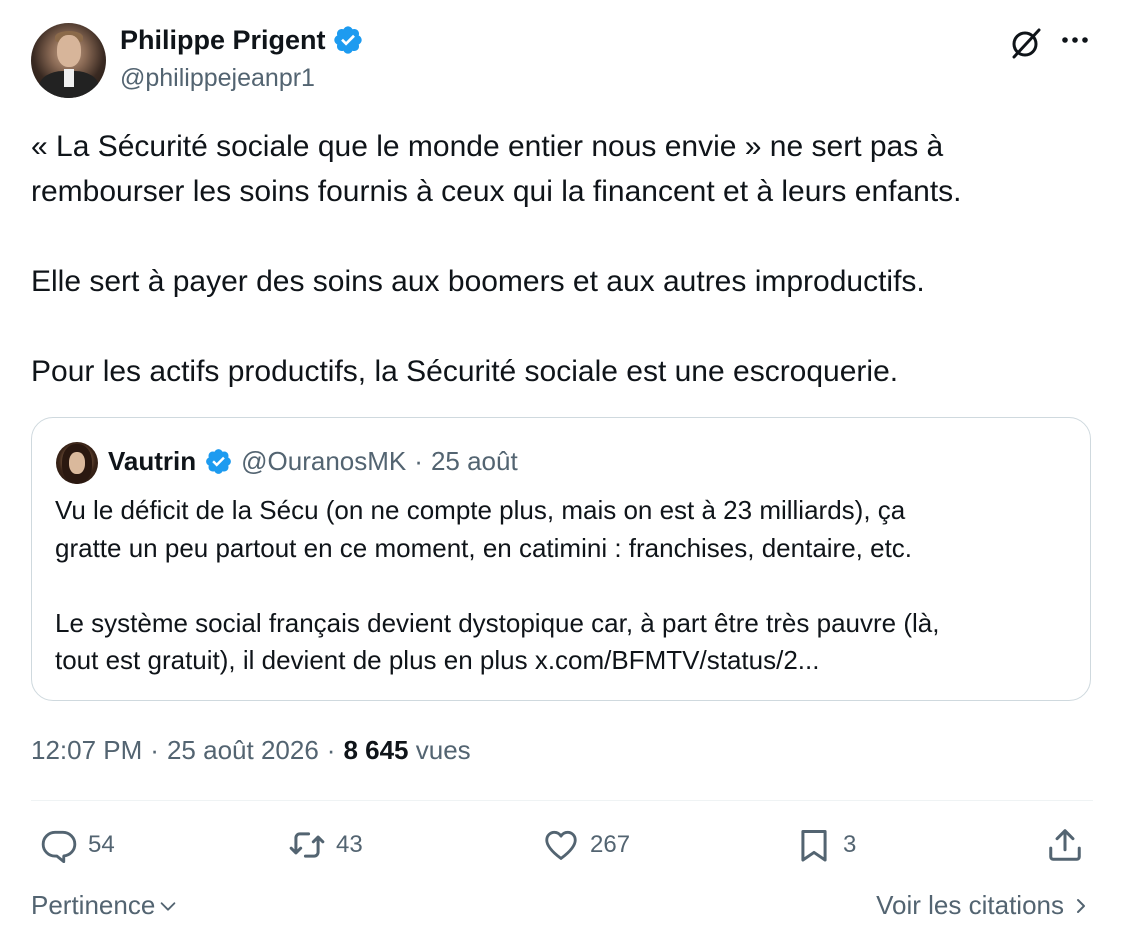 The height and width of the screenshot is (945, 1123). Describe the element at coordinates (1075, 40) in the screenshot. I see `more-icon` at that location.